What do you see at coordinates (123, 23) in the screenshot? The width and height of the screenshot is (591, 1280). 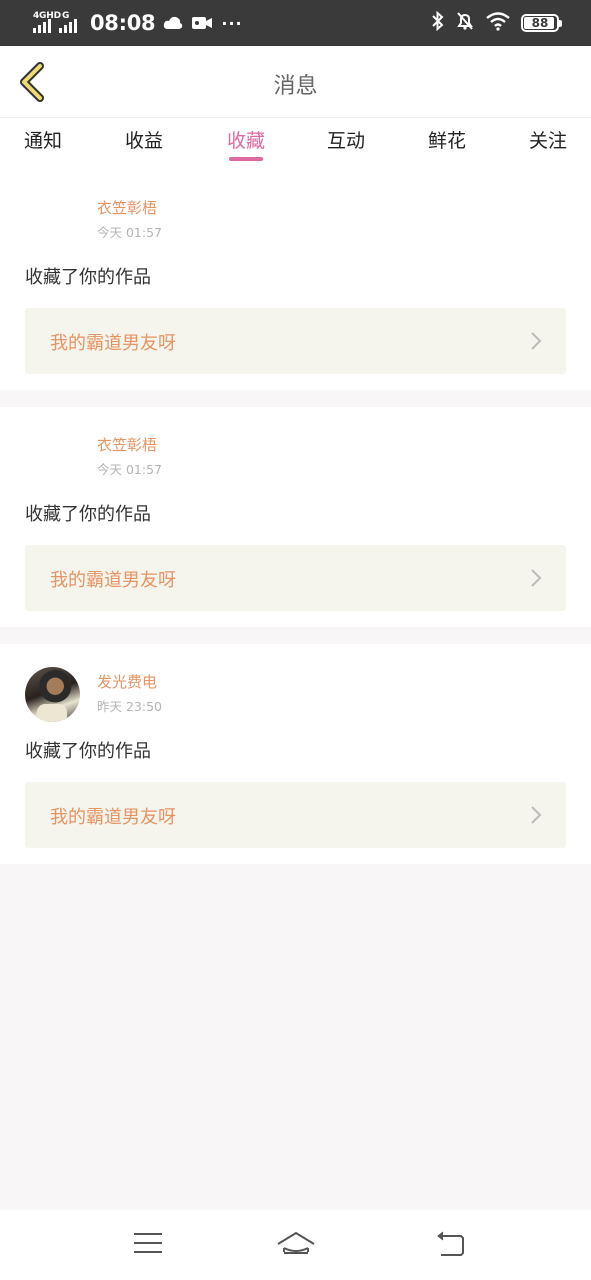 I see `status-time: 08:08` at bounding box center [123, 23].